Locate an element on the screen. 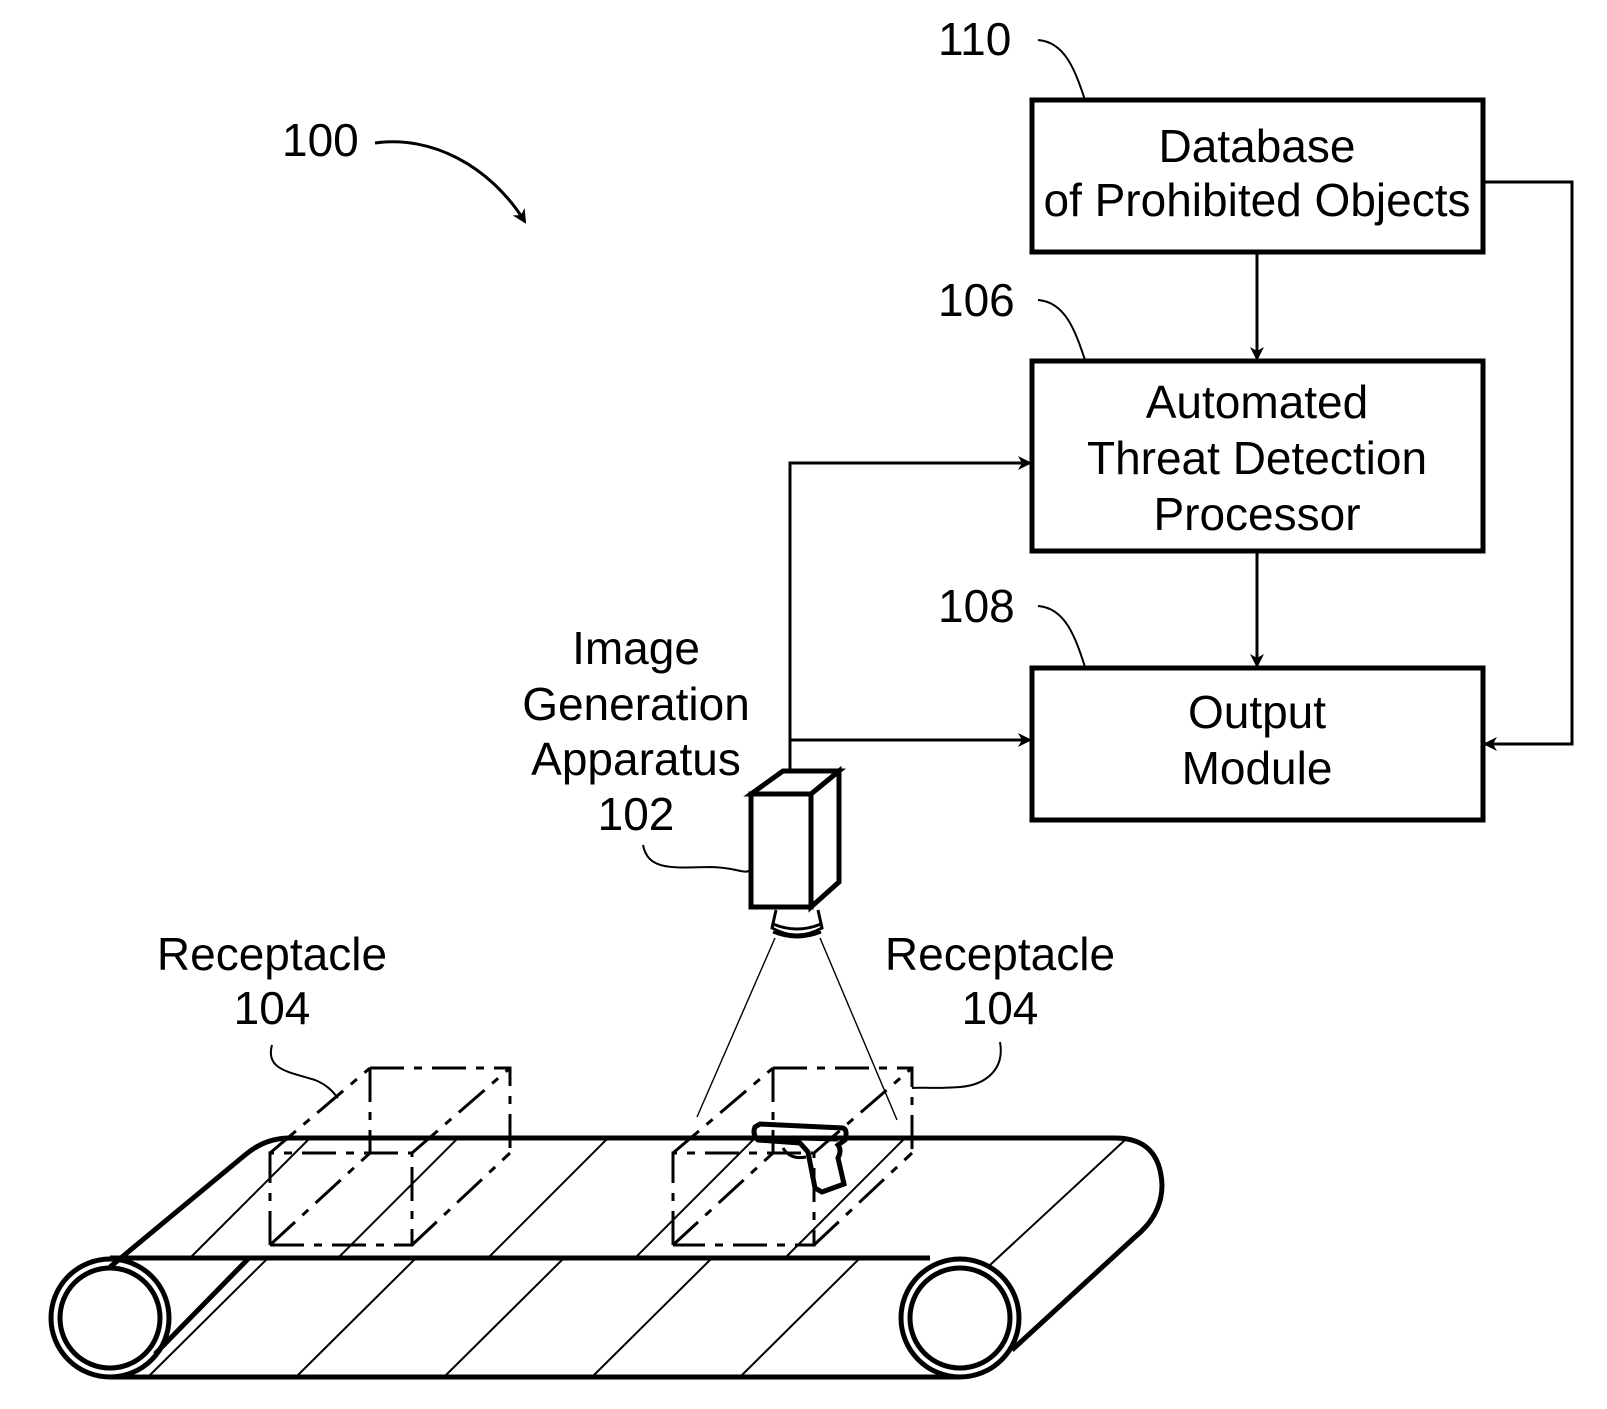 The height and width of the screenshot is (1409, 1607). belt-outline-top is located at coordinates (636, 1243).